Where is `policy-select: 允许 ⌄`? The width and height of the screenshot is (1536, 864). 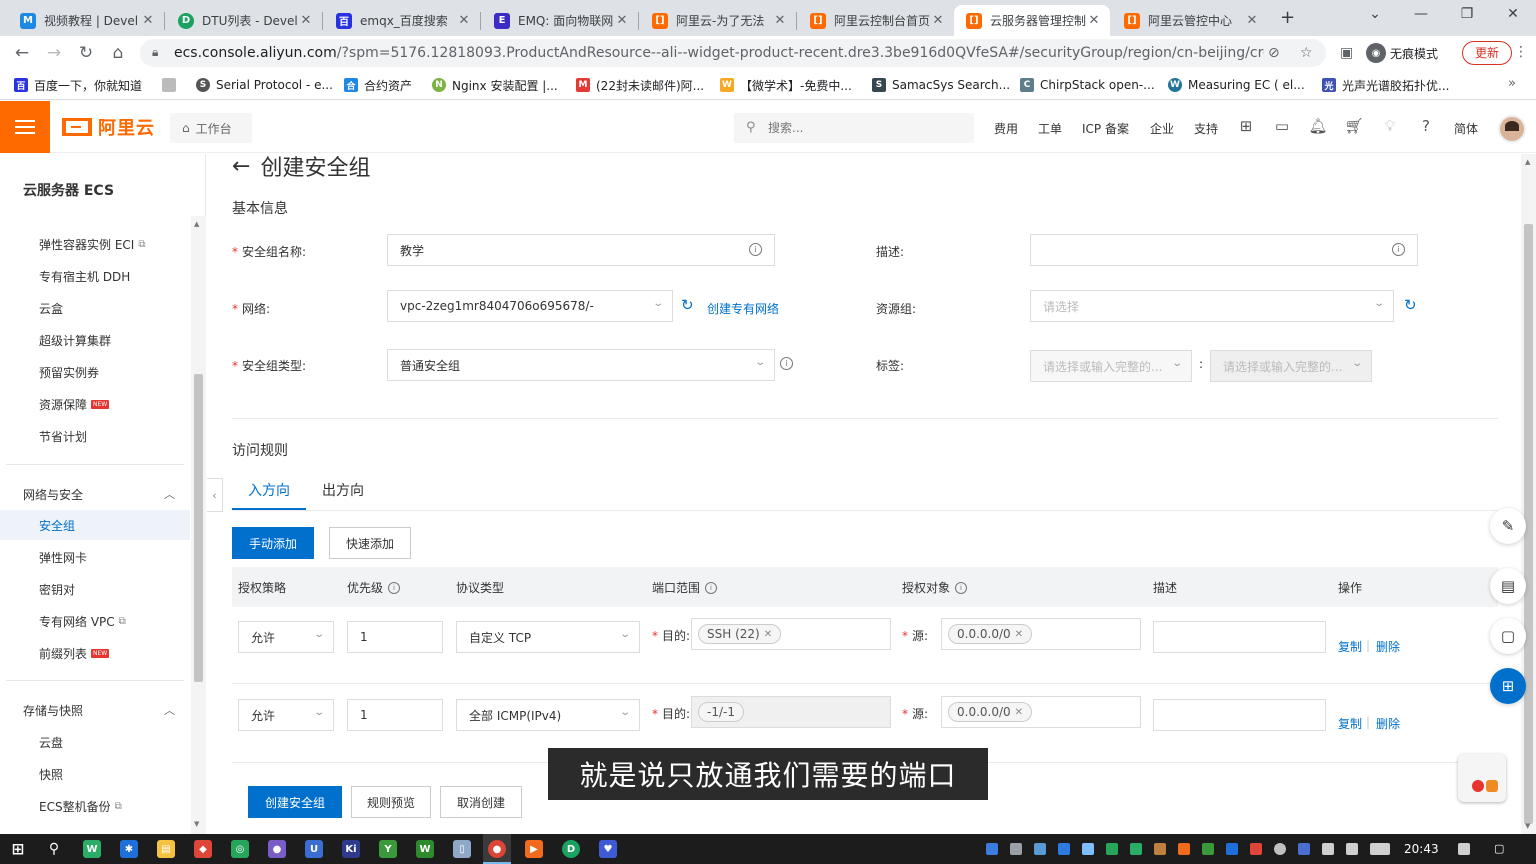 policy-select: 允许 ⌄ is located at coordinates (286, 715).